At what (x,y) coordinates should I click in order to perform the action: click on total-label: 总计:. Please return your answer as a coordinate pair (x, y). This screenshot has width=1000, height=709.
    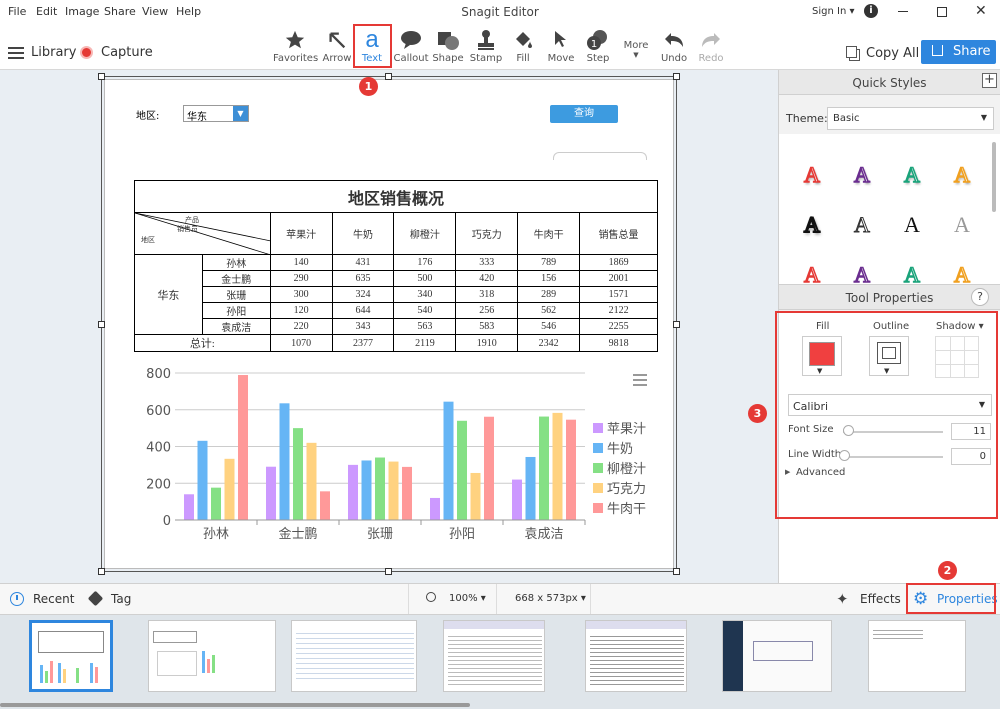
    Looking at the image, I should click on (202, 343).